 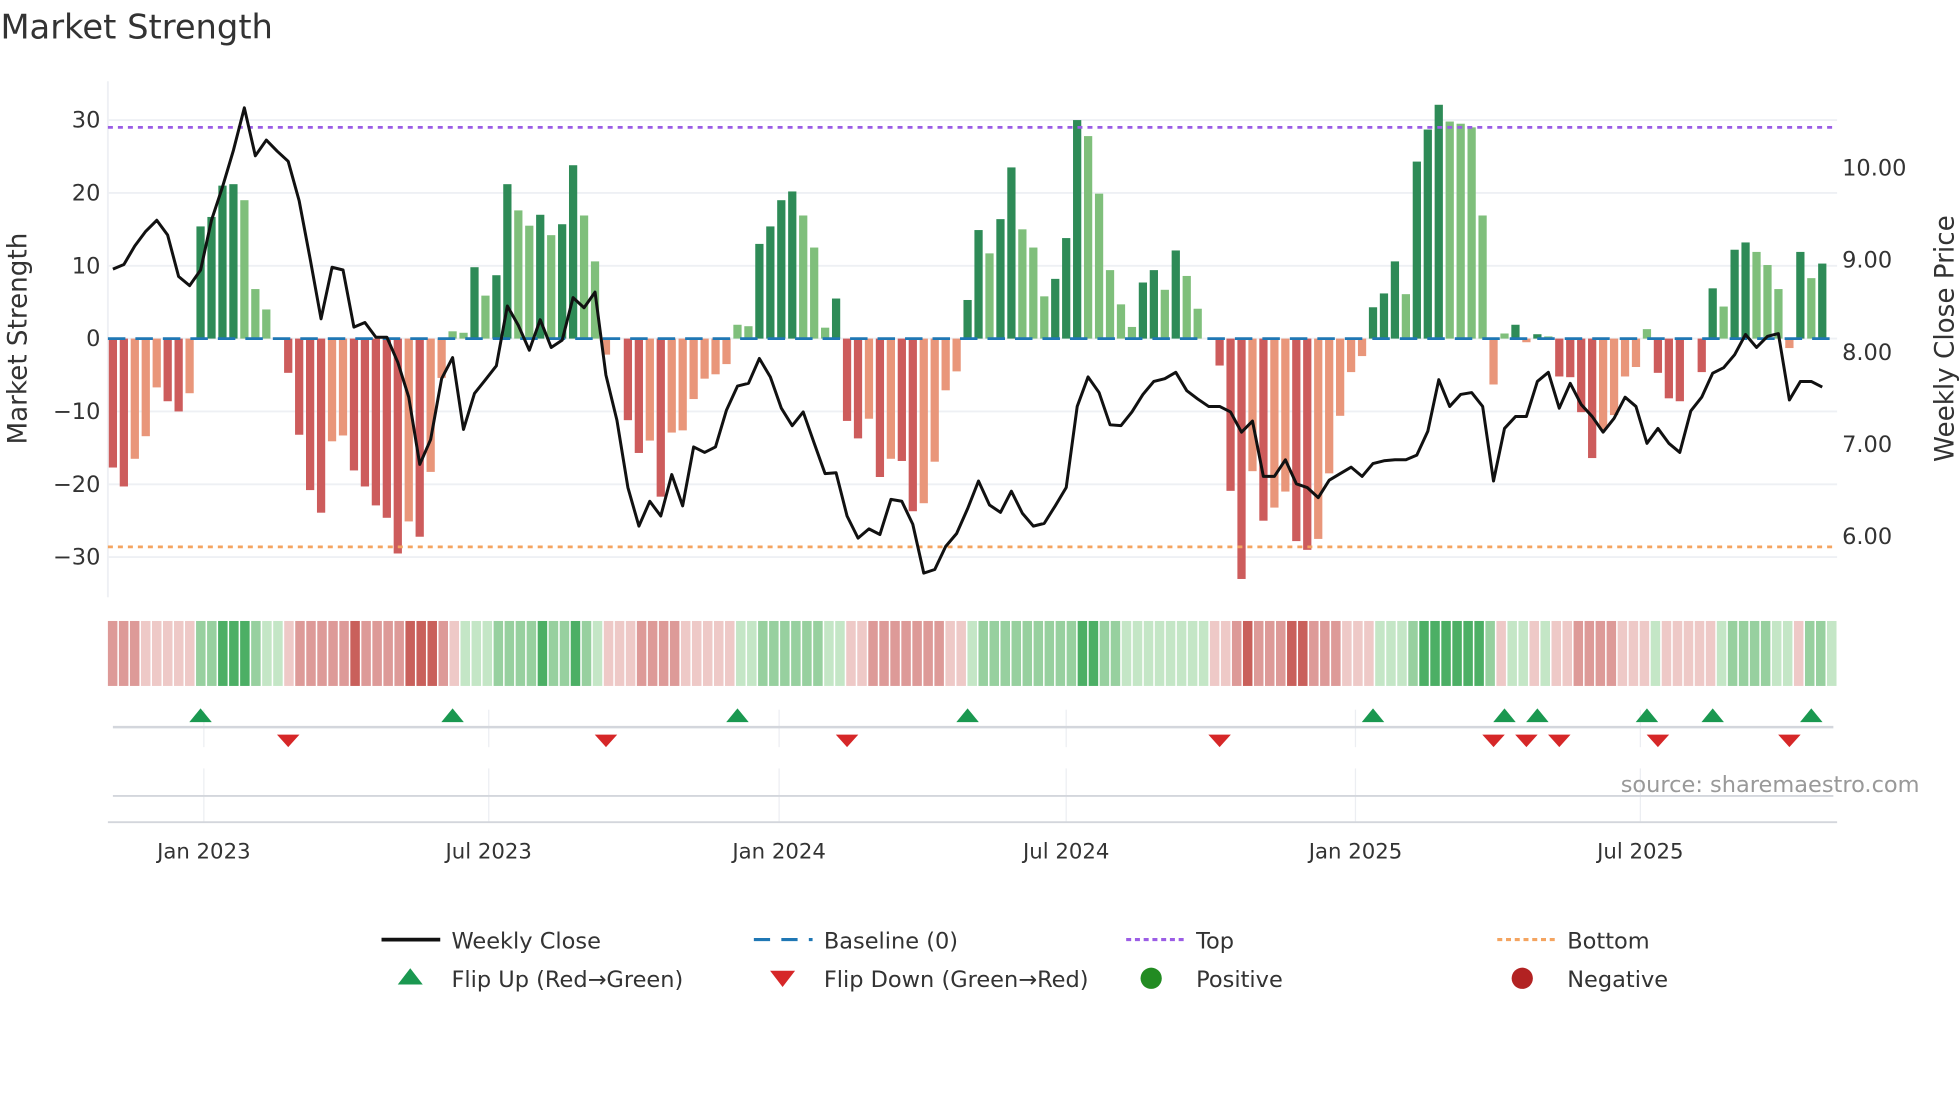 I want to click on y-axis-title-left: Market Strength, so click(x=19, y=339).